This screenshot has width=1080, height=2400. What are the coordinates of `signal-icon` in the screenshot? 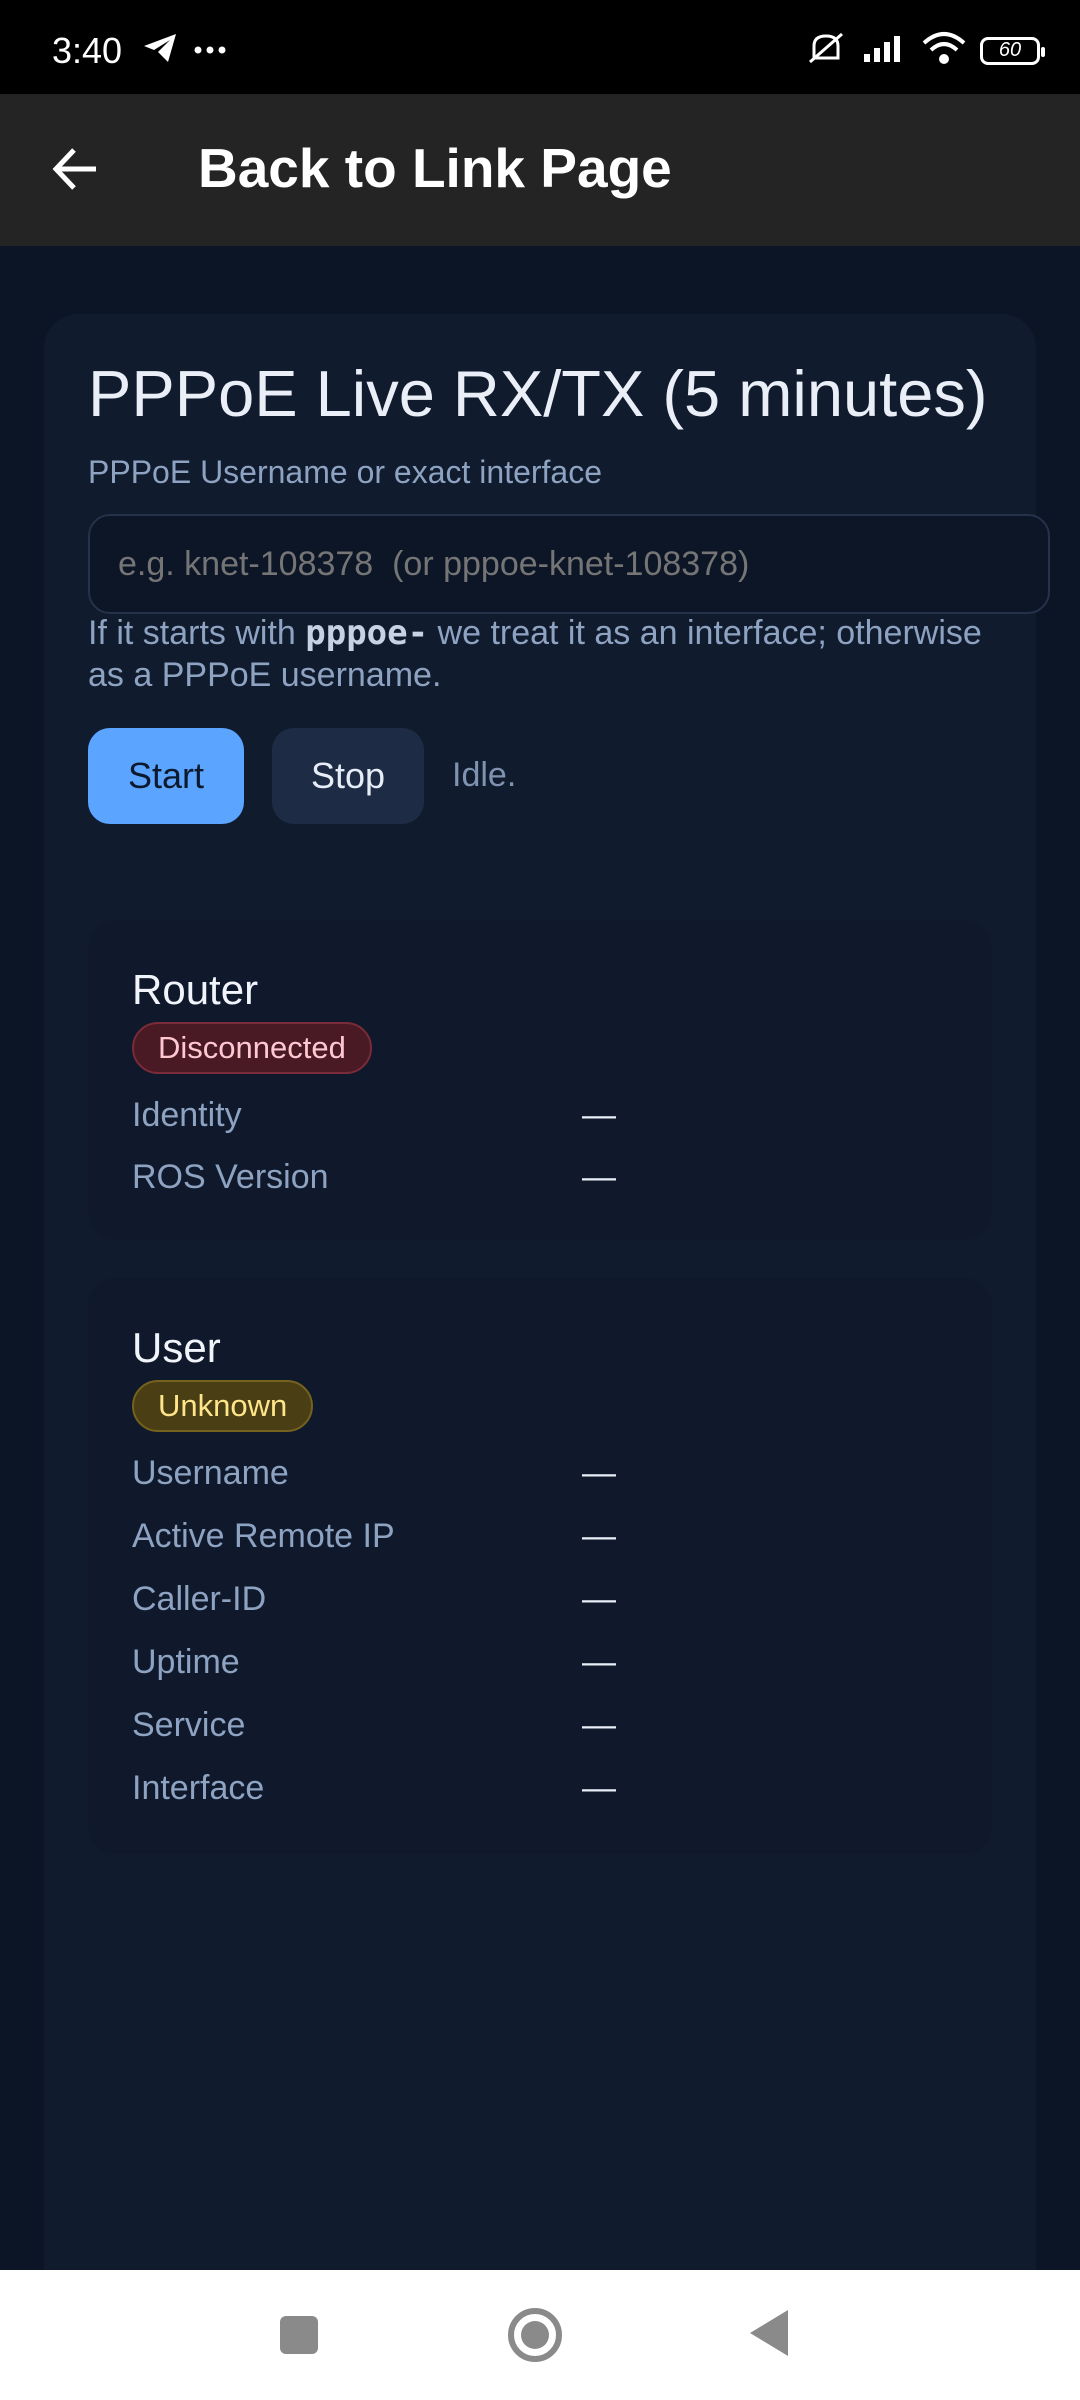 It's located at (885, 50).